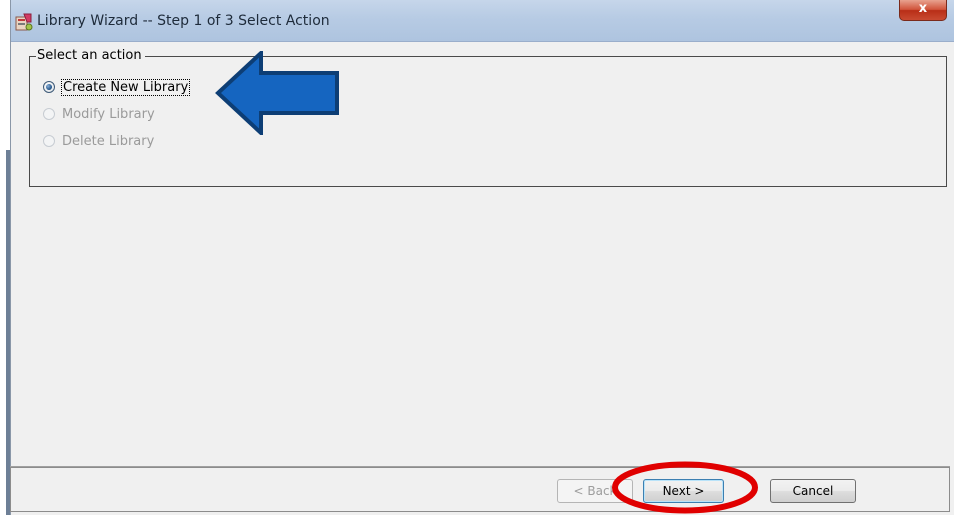 This screenshot has height=515, width=954. Describe the element at coordinates (277, 93) in the screenshot. I see `annotation-arrow-icon` at that location.